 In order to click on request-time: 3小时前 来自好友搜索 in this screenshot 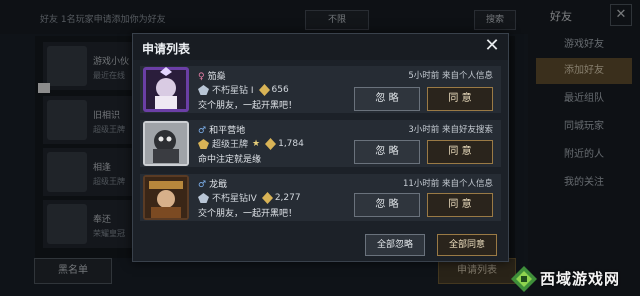, I will do `click(450, 130)`.